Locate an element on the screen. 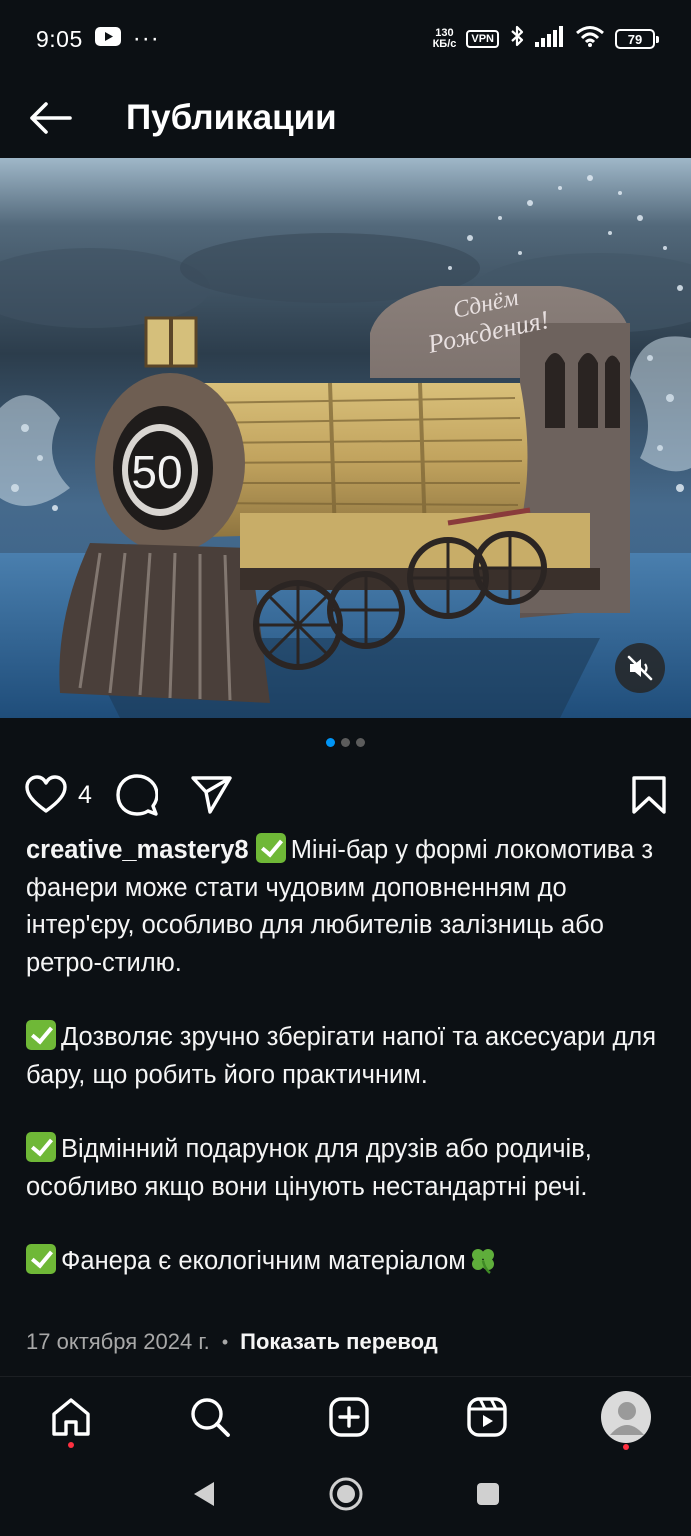 The image size is (691, 1536). bottom-navigation is located at coordinates (345, 1416).